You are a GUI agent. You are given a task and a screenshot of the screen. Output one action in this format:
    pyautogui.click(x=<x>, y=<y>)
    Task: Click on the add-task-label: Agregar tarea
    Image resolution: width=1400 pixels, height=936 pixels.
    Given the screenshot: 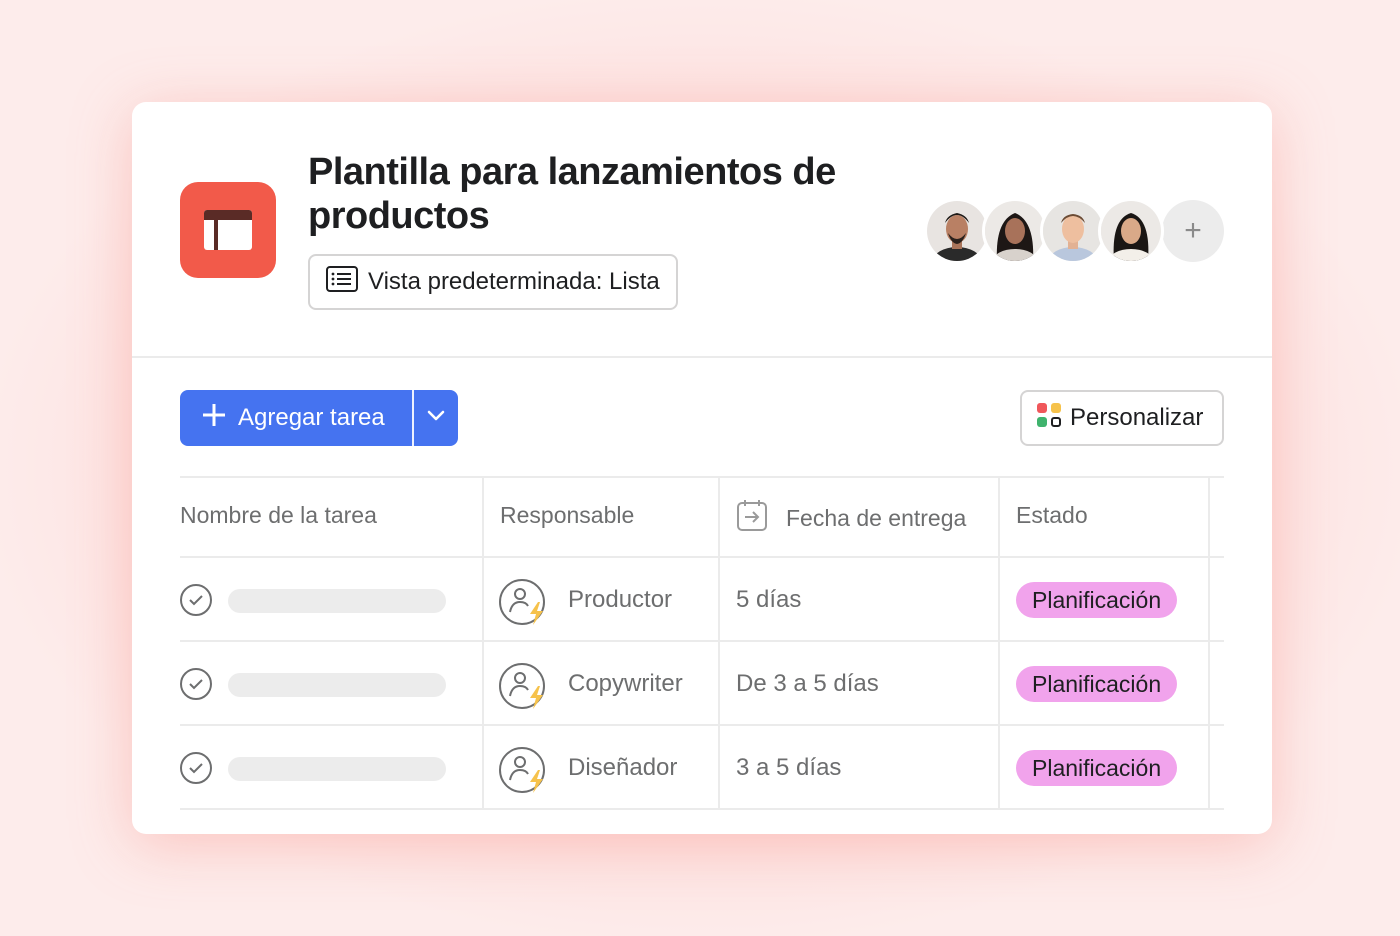 What is the action you would take?
    pyautogui.click(x=311, y=417)
    